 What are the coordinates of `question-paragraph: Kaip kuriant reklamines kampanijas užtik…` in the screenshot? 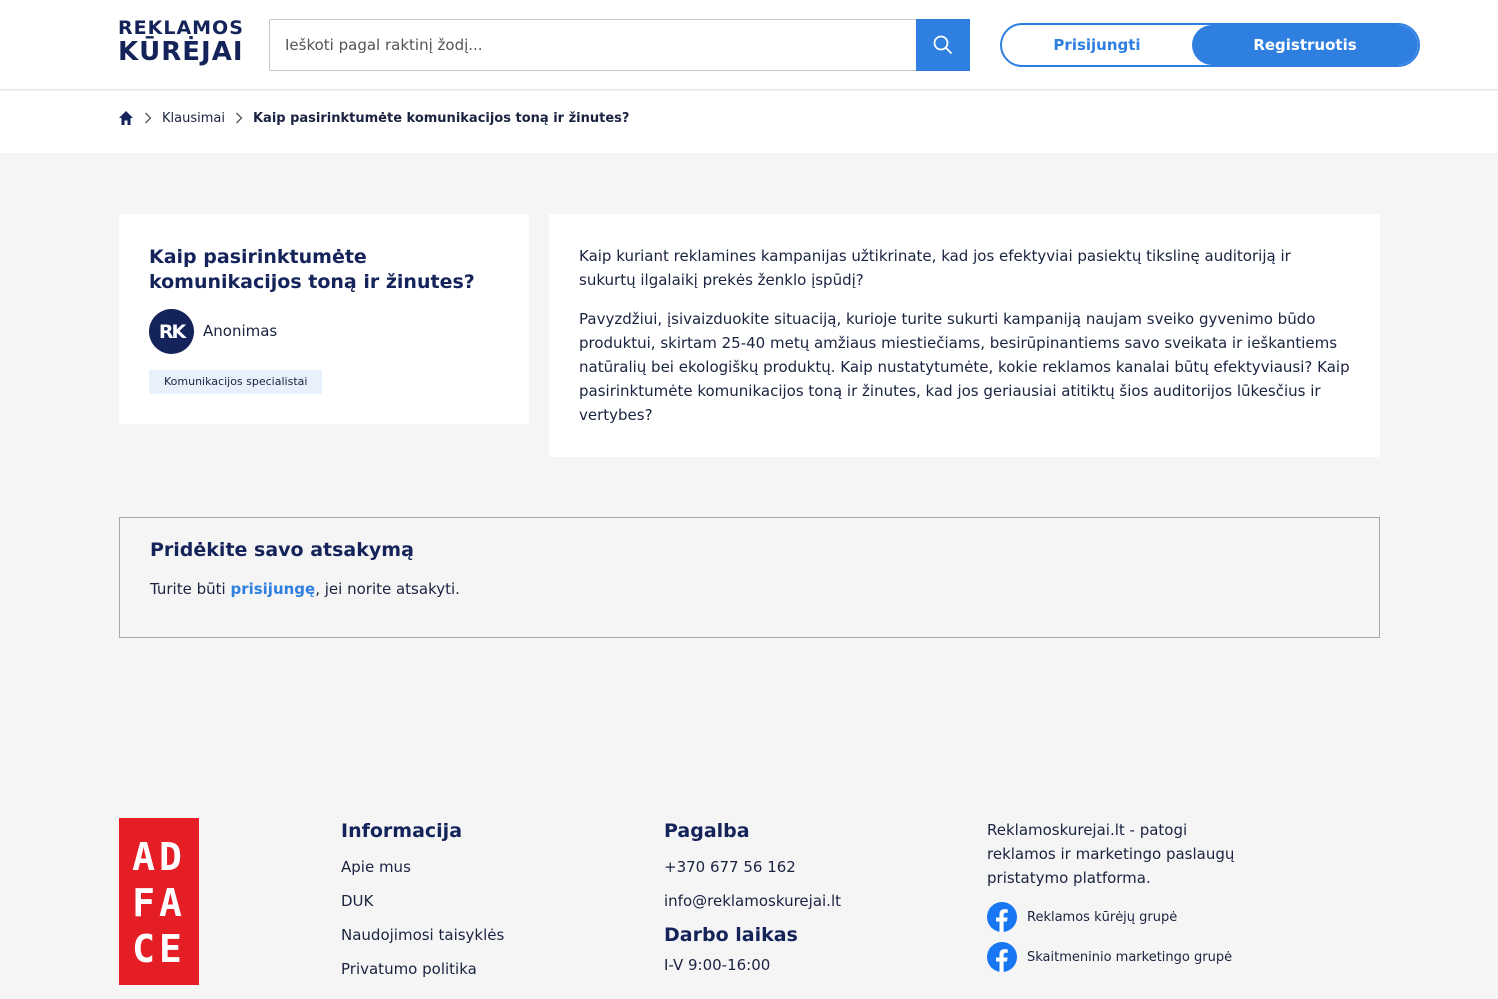 It's located at (935, 268).